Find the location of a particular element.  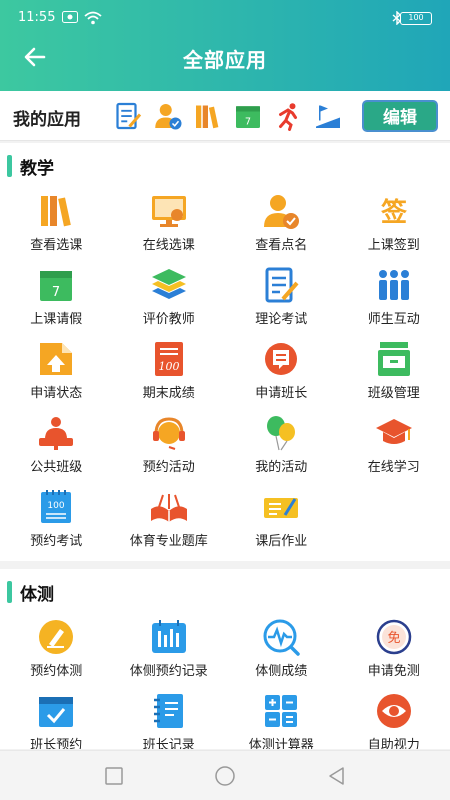

app-my-activities: 我的活动 is located at coordinates (281, 446).